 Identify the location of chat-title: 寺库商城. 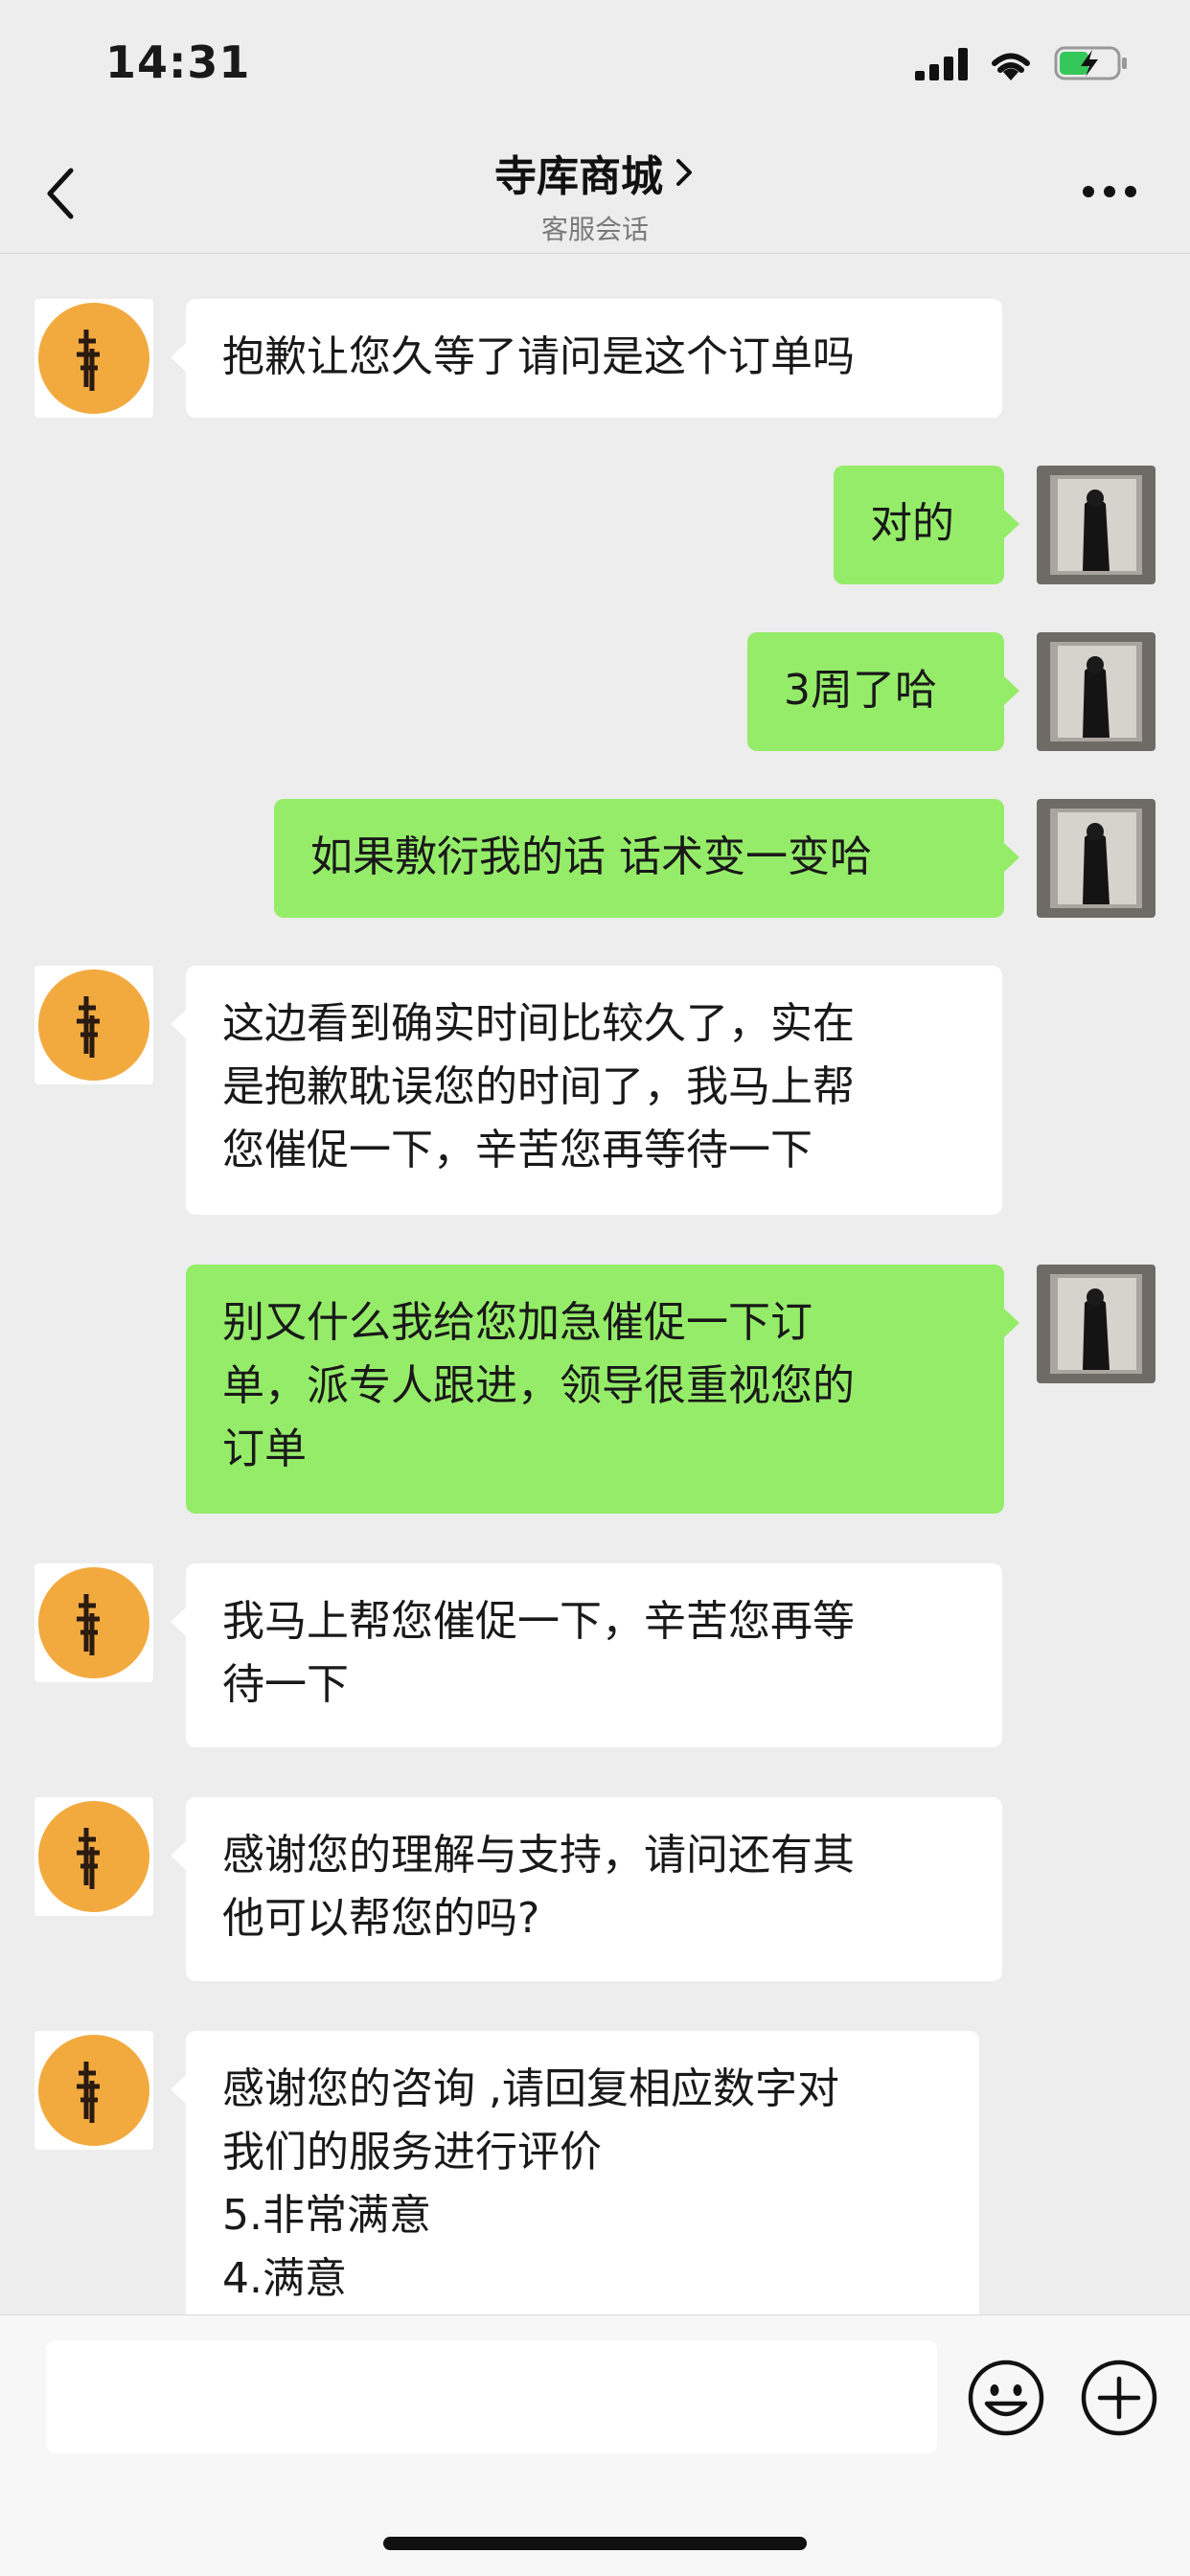
(578, 176).